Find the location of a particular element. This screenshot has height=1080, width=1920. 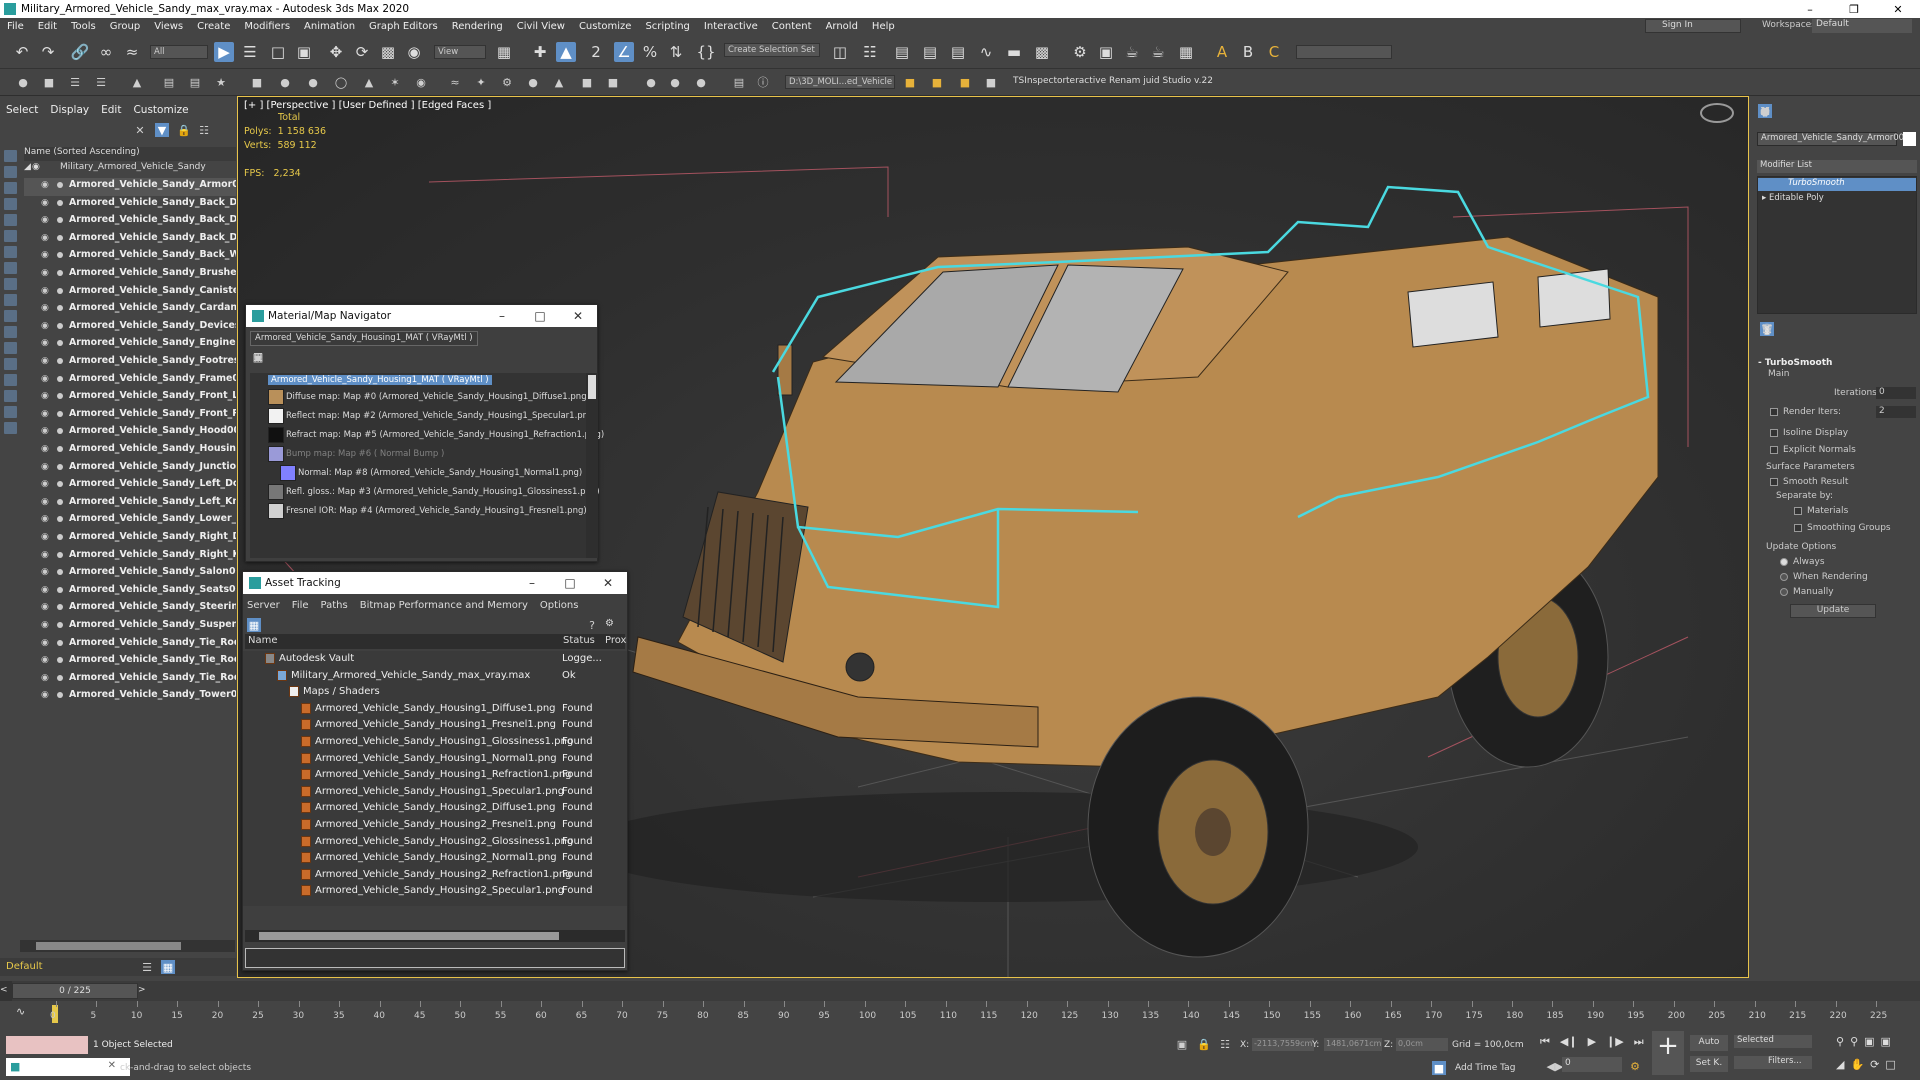

menu-modifiers: Modifiers is located at coordinates (267, 26).